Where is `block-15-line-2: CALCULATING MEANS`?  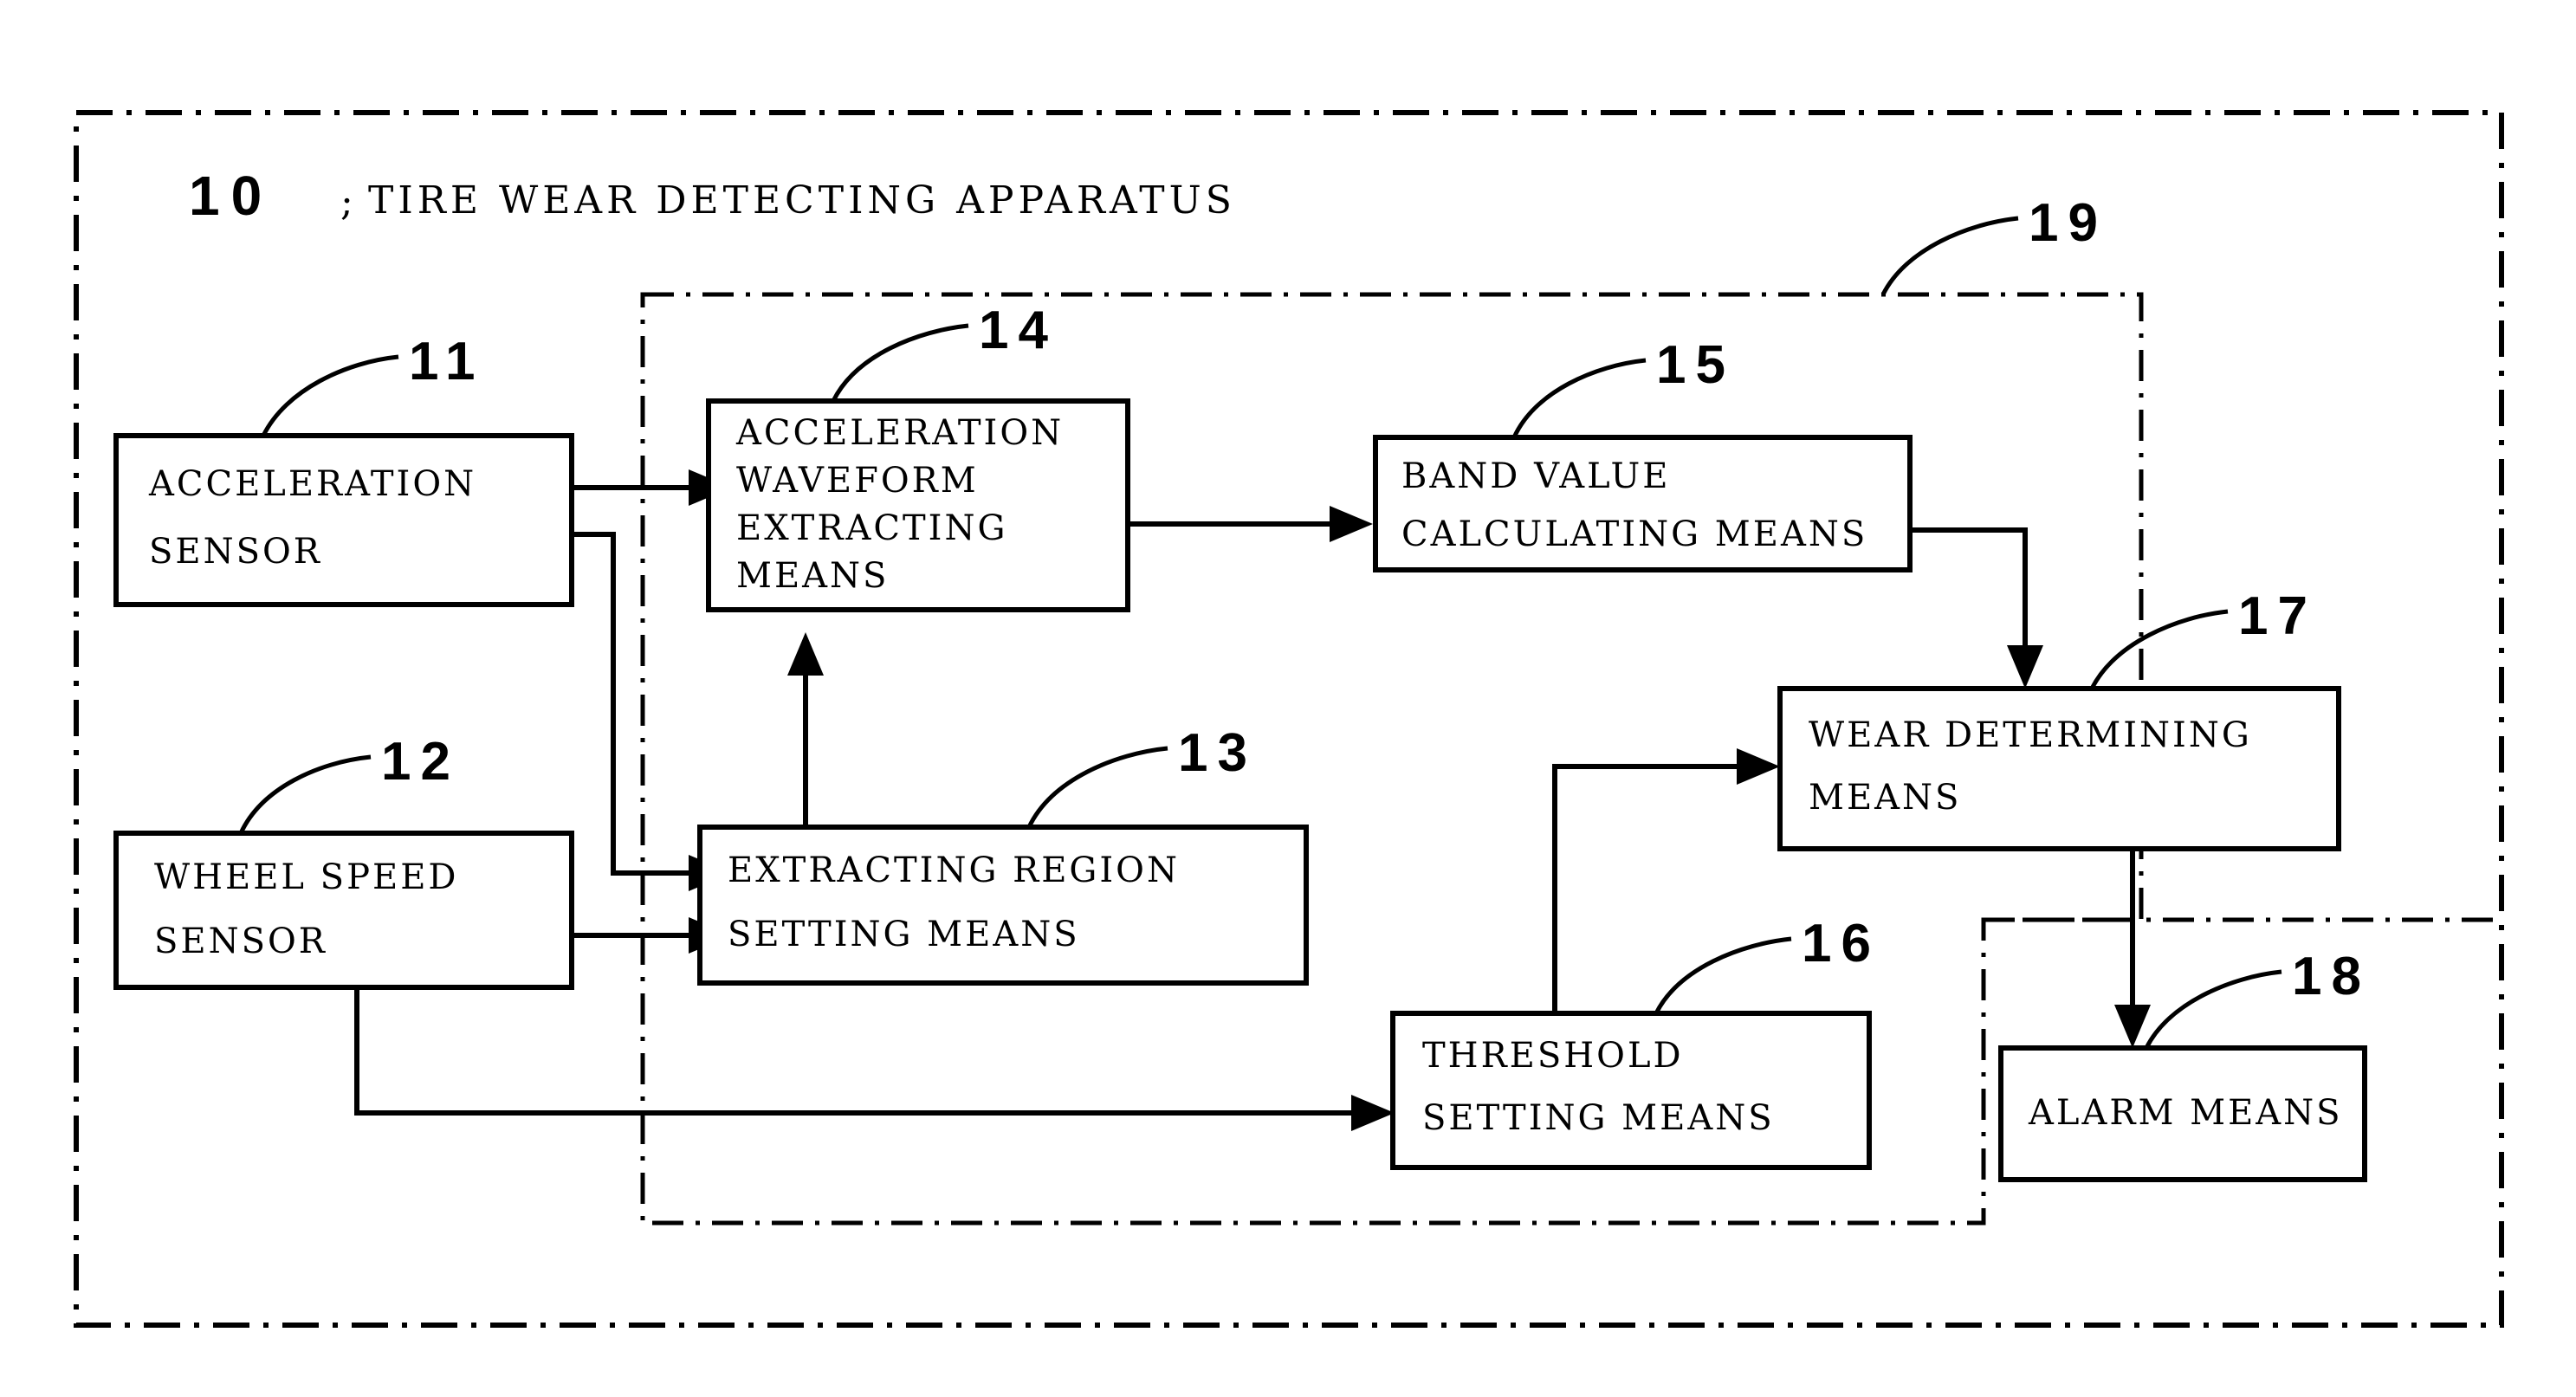 block-15-line-2: CALCULATING MEANS is located at coordinates (1634, 534).